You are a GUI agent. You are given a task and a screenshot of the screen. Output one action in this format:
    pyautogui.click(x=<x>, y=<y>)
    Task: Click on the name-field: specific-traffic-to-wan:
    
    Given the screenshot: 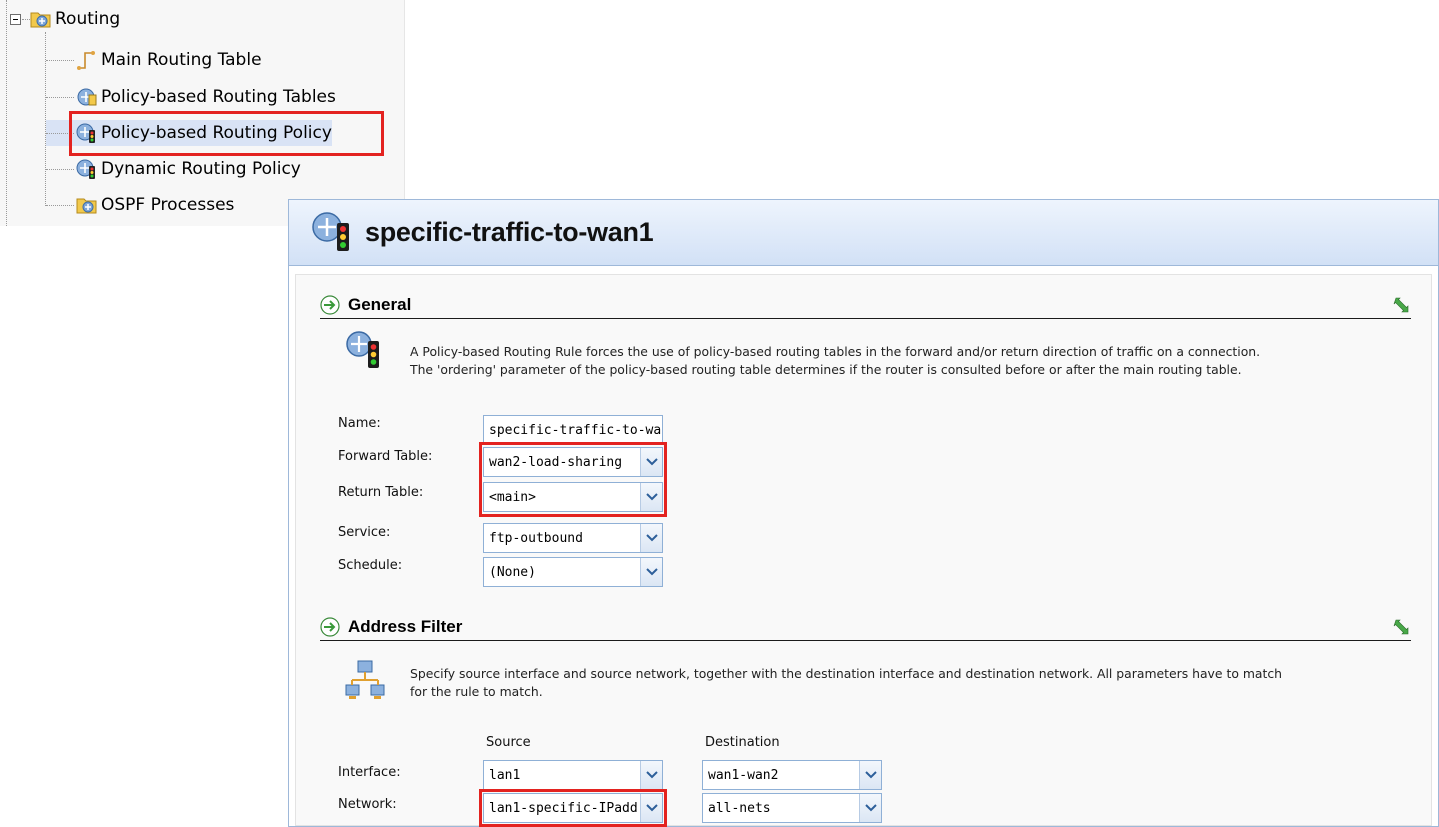 What is the action you would take?
    pyautogui.click(x=573, y=430)
    